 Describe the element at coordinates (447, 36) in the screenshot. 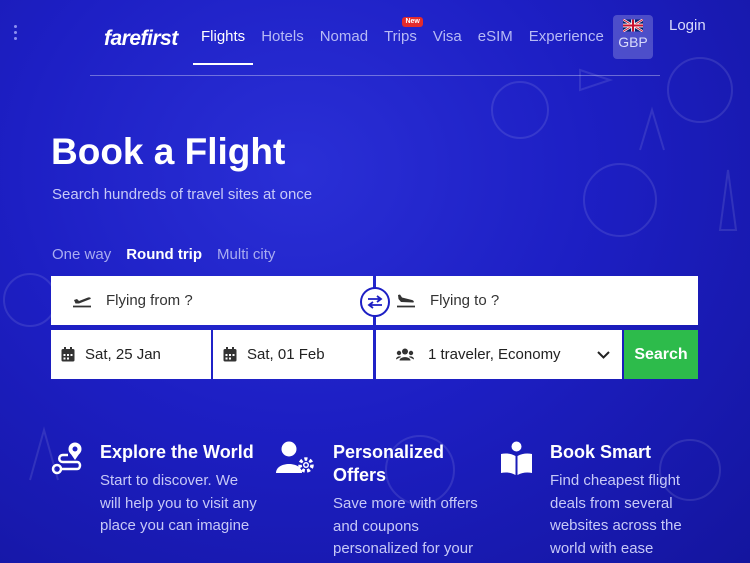

I see `nav-visa-label: Visa` at that location.